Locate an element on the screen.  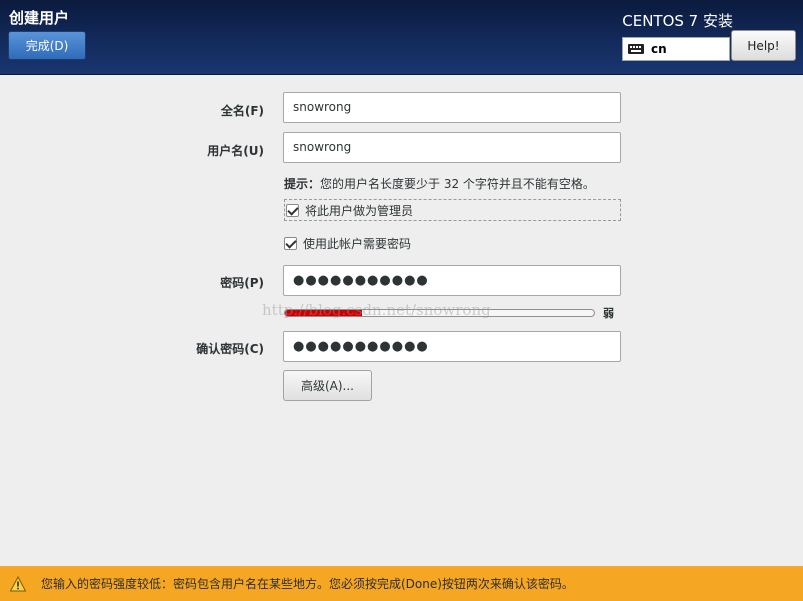
username-input: snowrong is located at coordinates (452, 147).